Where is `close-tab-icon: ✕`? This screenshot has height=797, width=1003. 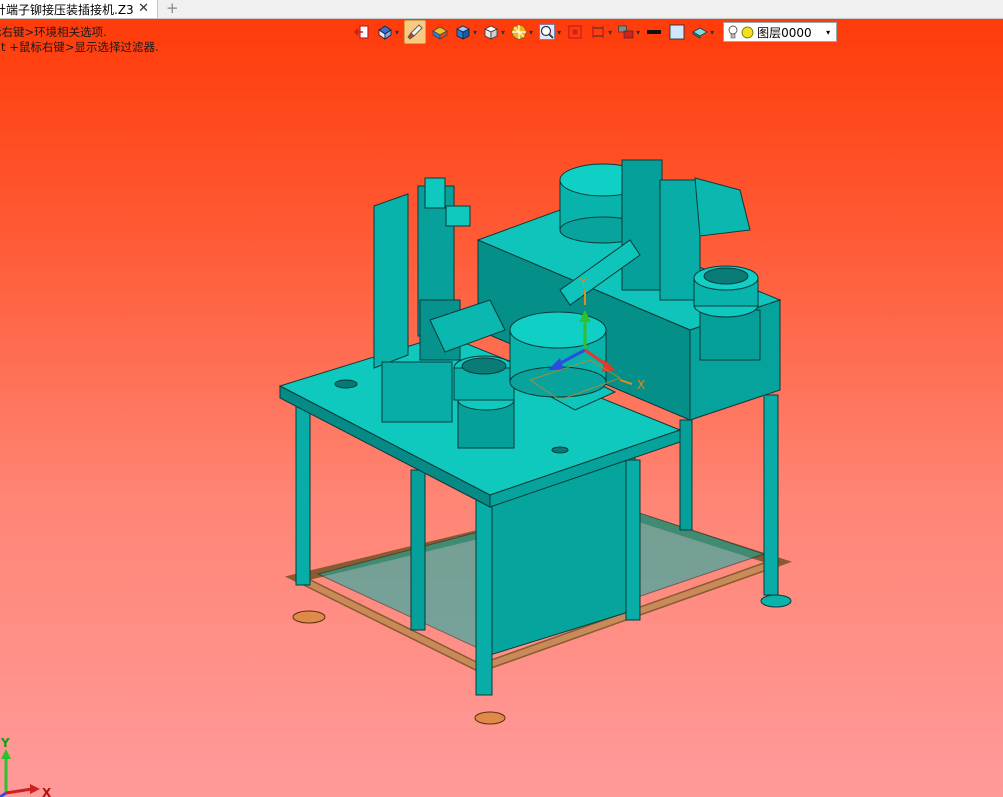 close-tab-icon: ✕ is located at coordinates (143, 9).